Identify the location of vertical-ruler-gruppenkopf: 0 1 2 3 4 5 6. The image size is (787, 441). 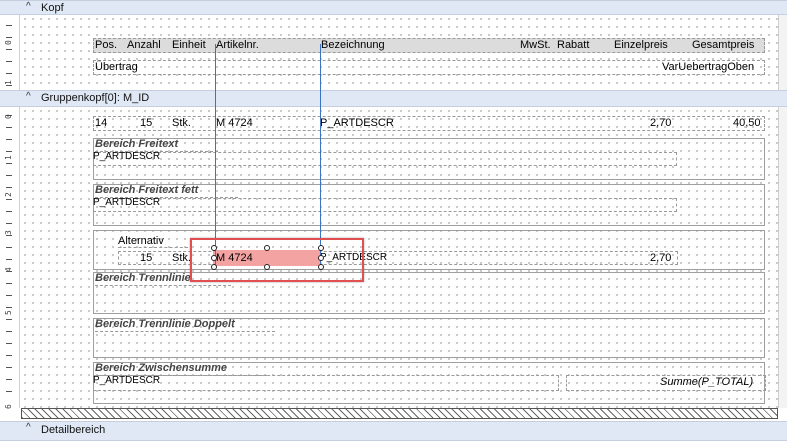
(10, 258).